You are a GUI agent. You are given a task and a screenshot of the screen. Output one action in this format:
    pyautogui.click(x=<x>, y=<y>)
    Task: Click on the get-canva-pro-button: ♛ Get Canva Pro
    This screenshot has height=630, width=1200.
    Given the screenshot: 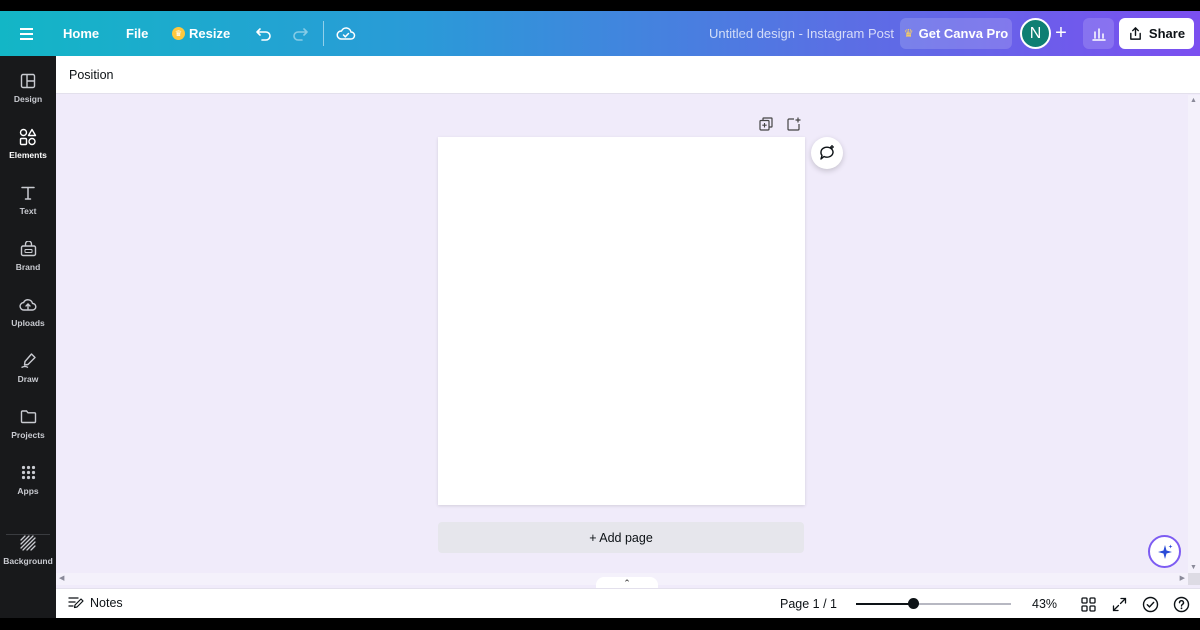 What is the action you would take?
    pyautogui.click(x=956, y=33)
    